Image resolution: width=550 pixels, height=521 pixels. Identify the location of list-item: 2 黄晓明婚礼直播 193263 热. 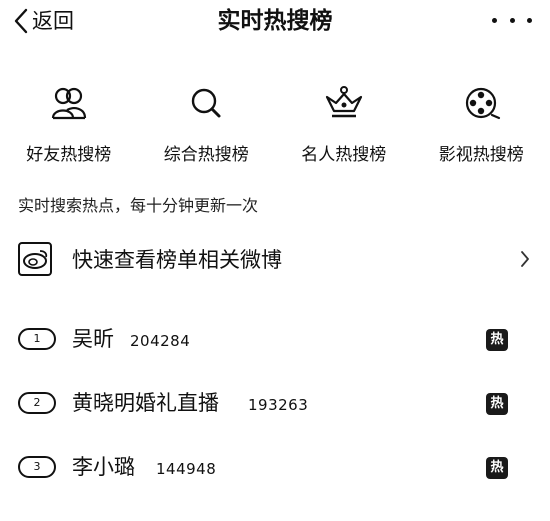
(275, 408).